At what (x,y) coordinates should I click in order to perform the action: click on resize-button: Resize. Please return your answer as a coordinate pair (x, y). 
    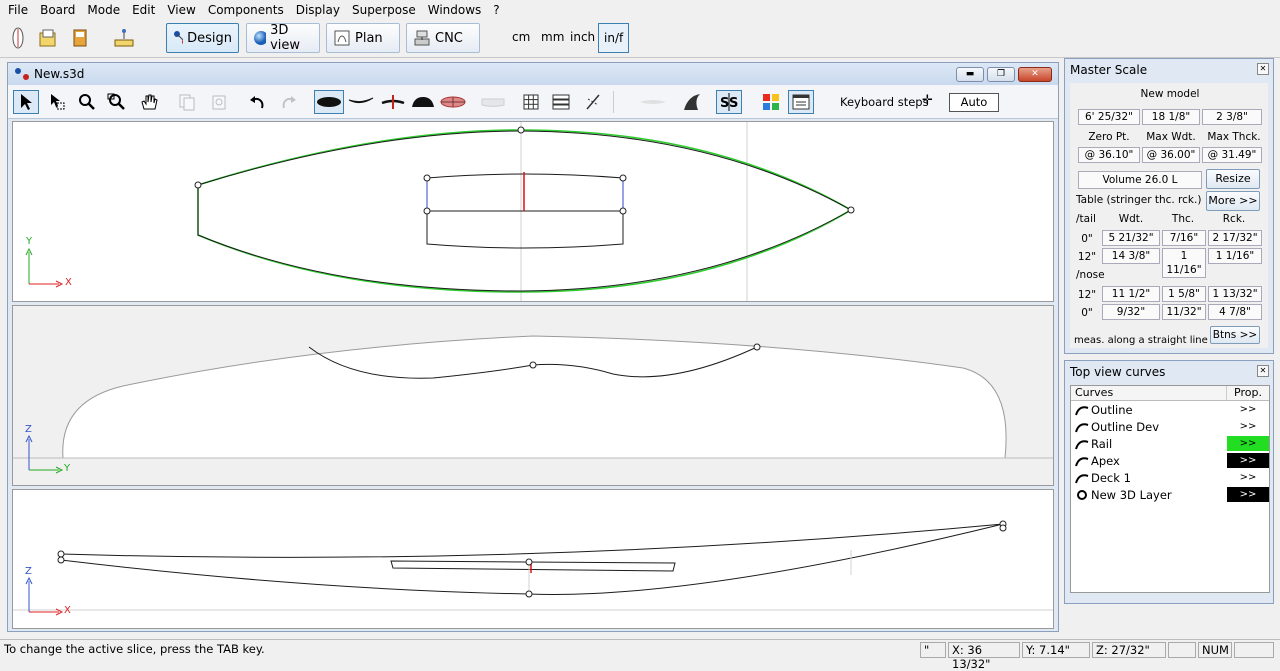
    Looking at the image, I should click on (1233, 179).